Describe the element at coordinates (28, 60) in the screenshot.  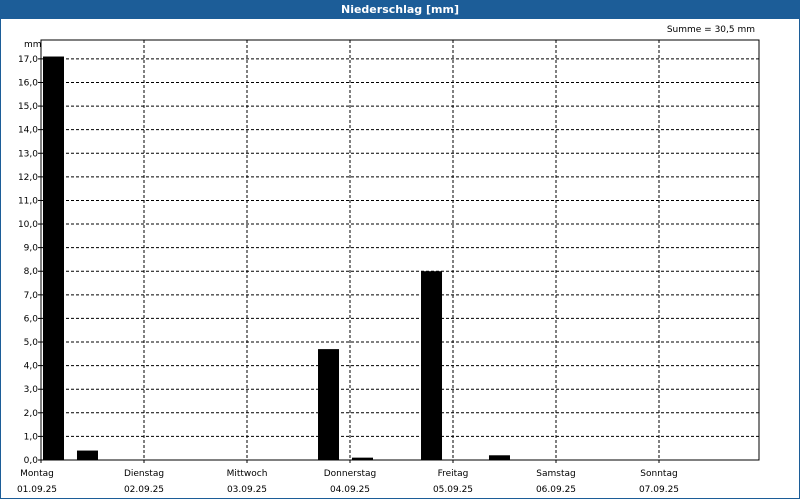
I see `y-tick-label: 17,0` at that location.